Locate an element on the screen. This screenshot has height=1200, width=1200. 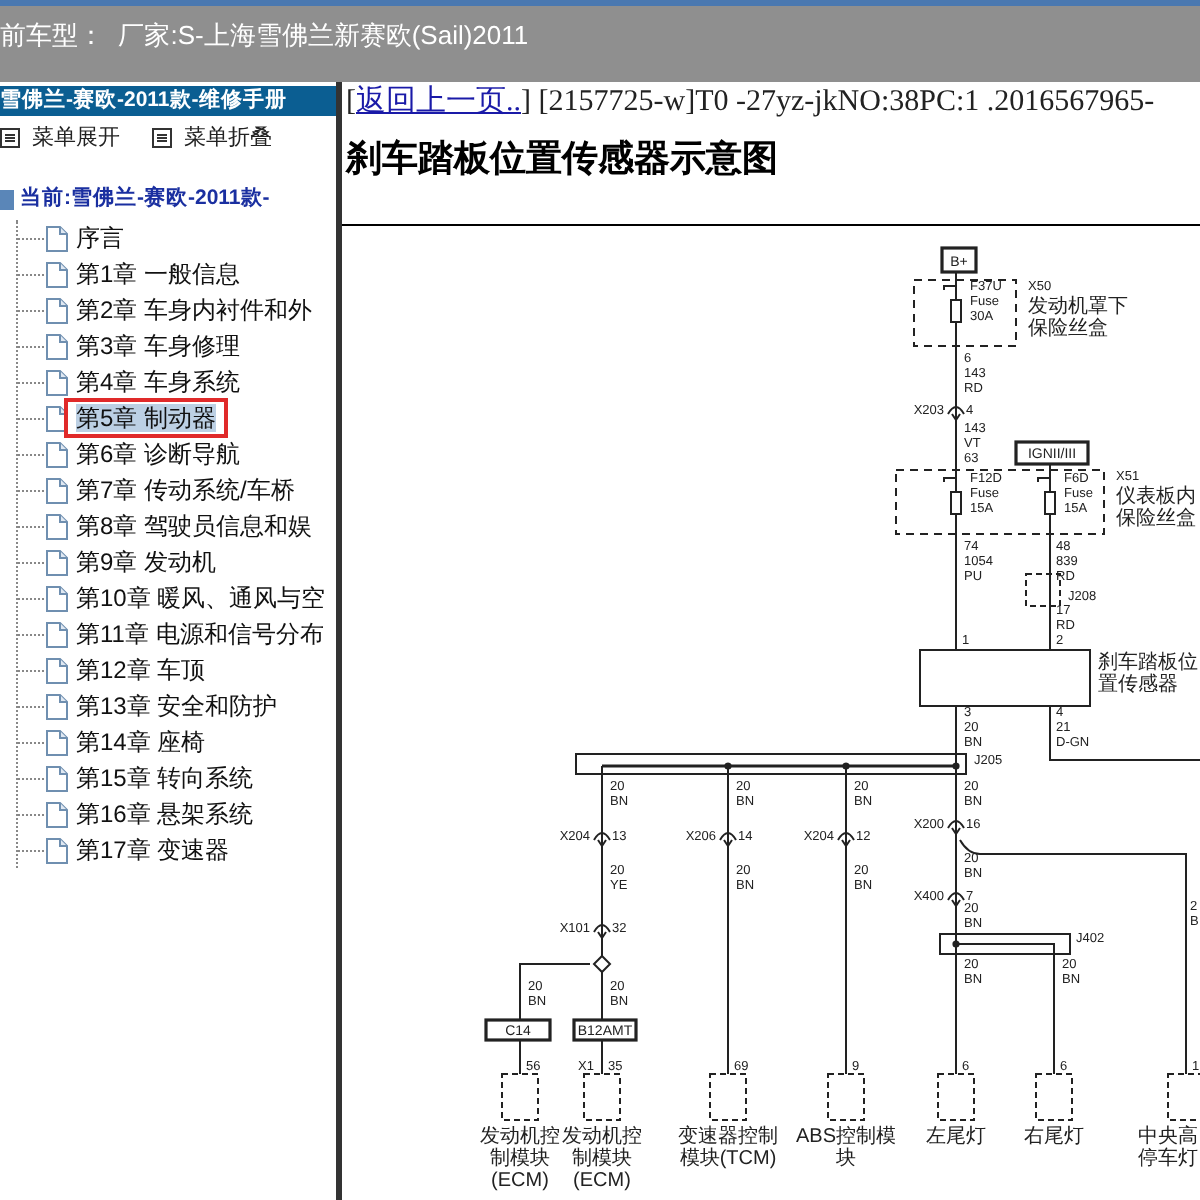
page-info-line: [返回上一页..] [2157725-w]T0 -27yz-jkNO:38PC:1 .2016567965- is located at coordinates (751, 102).